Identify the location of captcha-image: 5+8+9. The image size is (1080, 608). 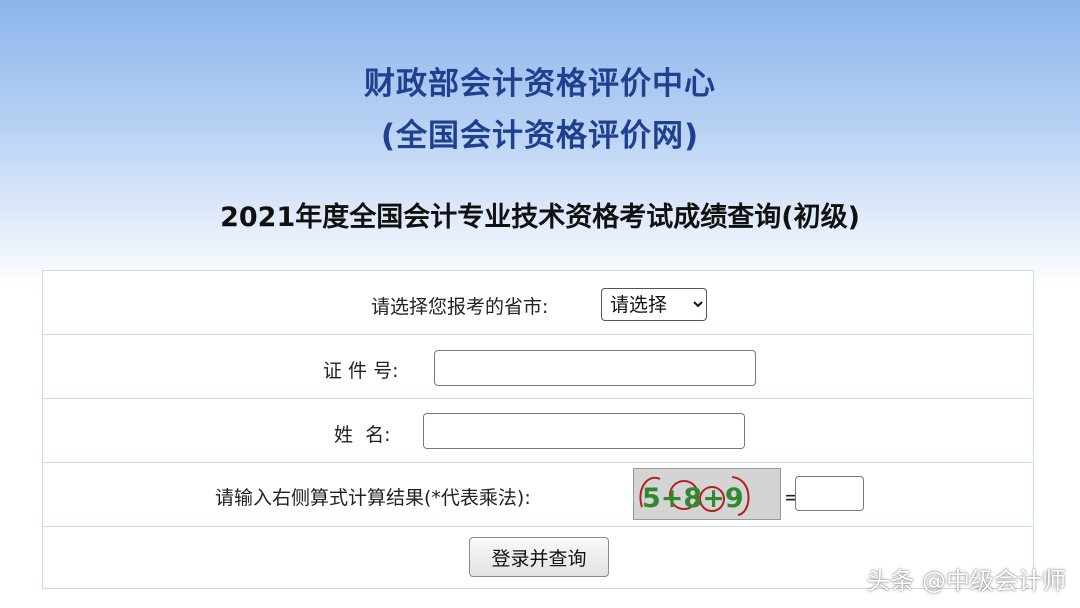
(707, 494).